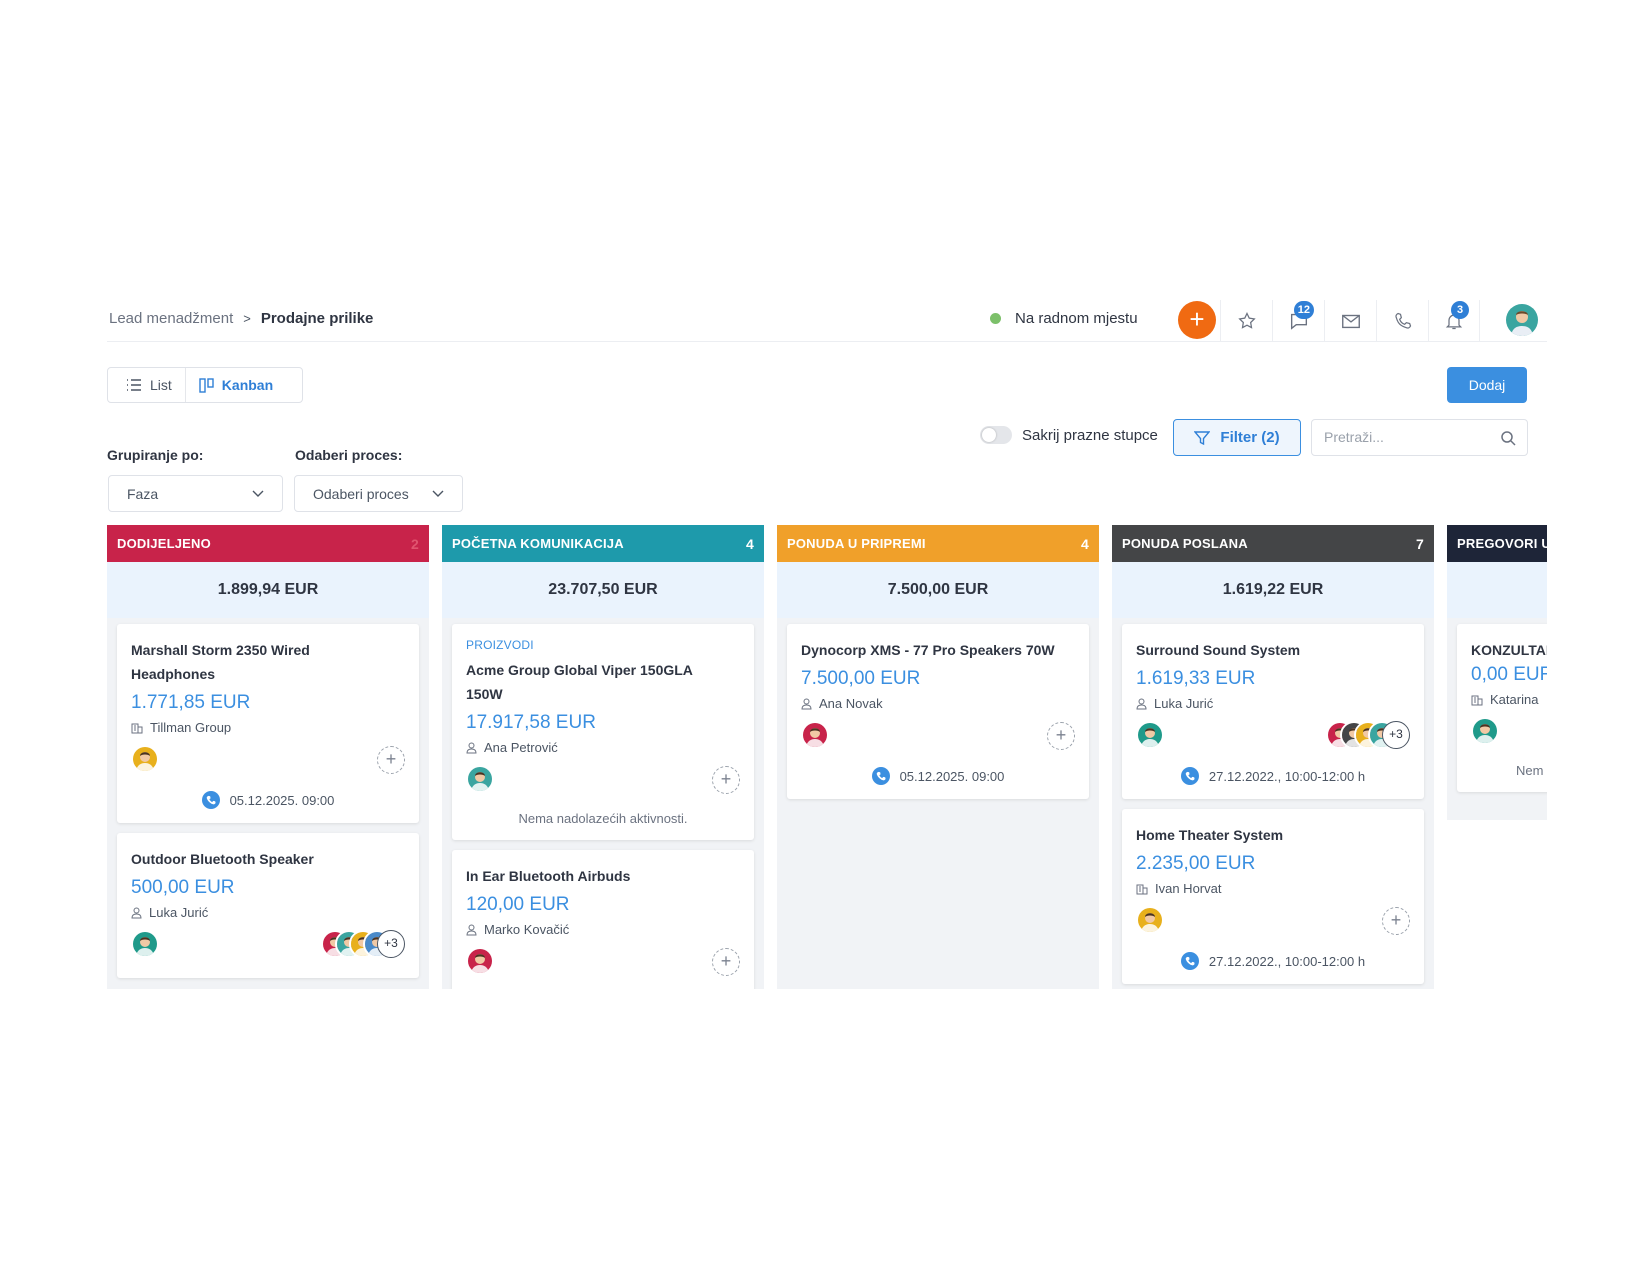 The image size is (1632, 1280). What do you see at coordinates (1487, 385) in the screenshot?
I see `add-button: Dodaj` at bounding box center [1487, 385].